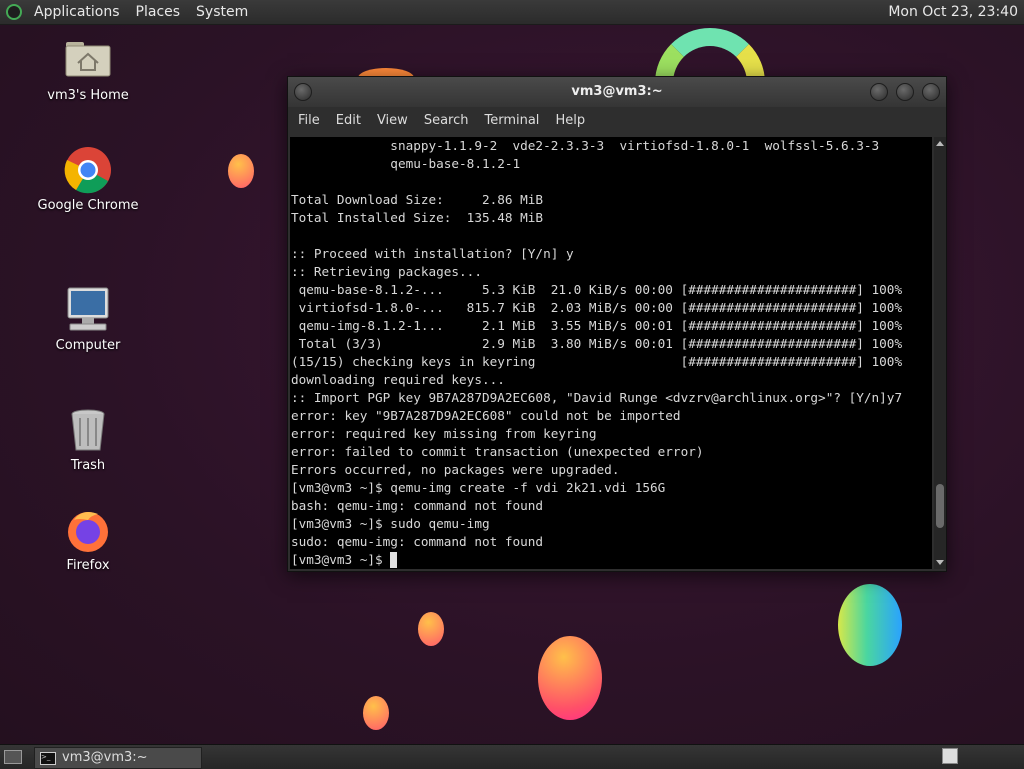 Image resolution: width=1024 pixels, height=769 pixels. What do you see at coordinates (446, 121) in the screenshot?
I see `menu-search: Search` at bounding box center [446, 121].